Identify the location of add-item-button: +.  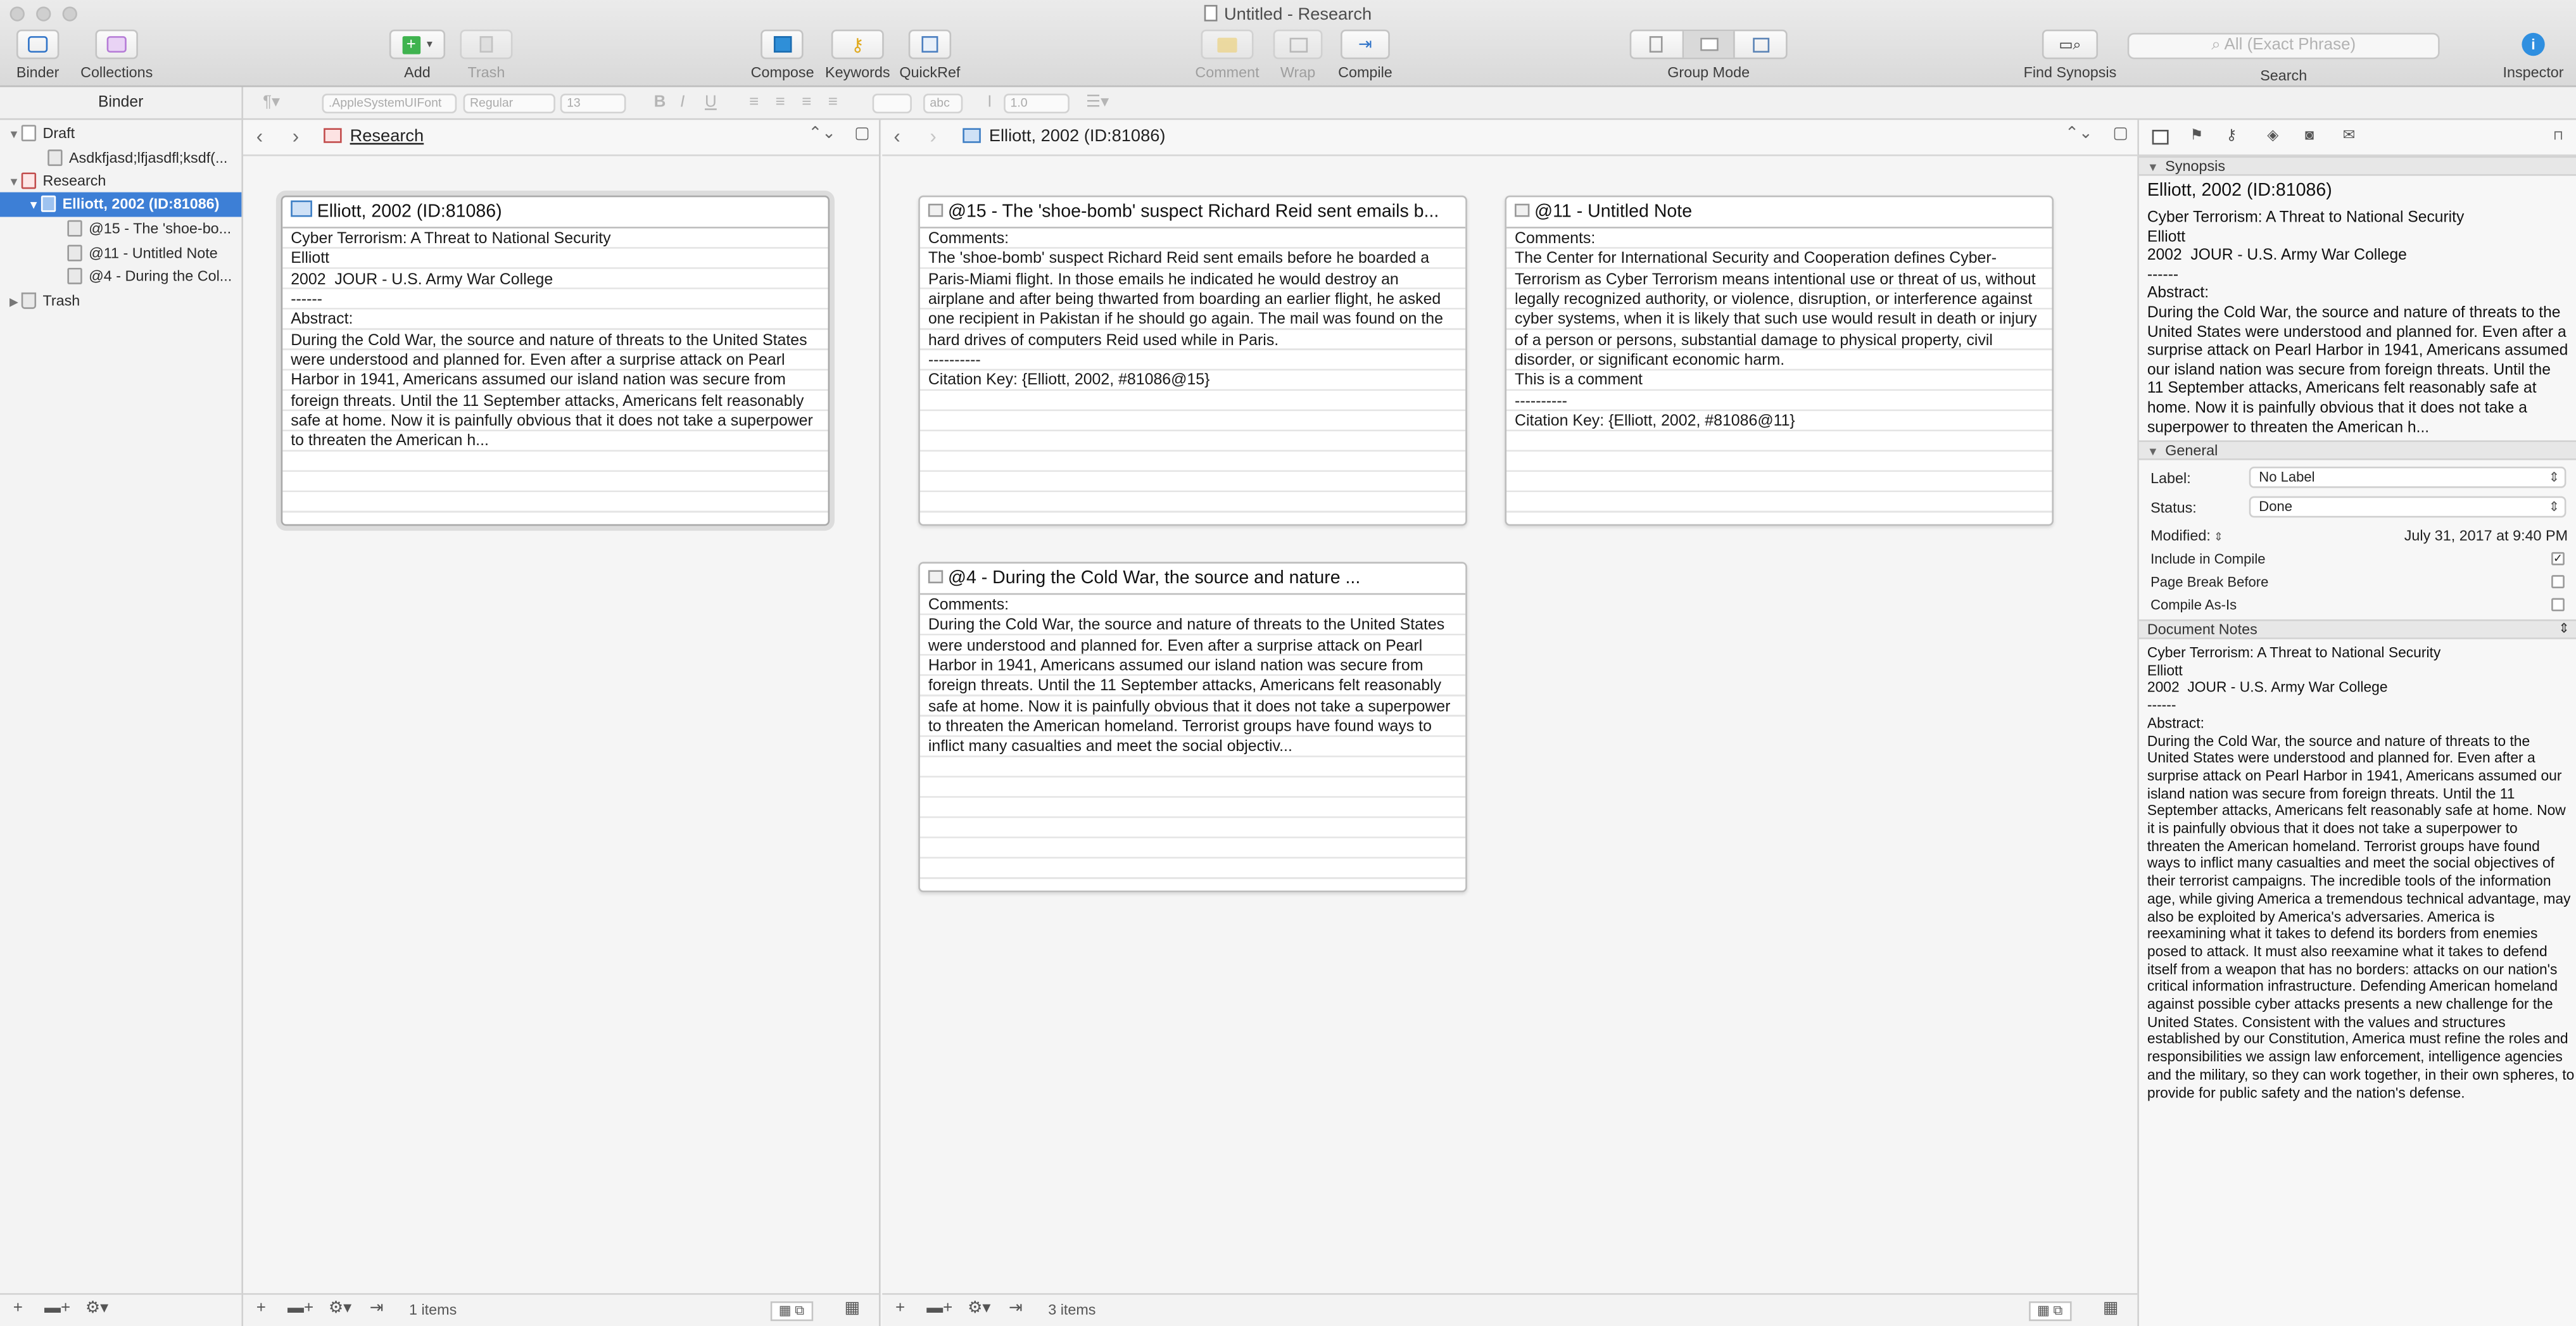
(18, 1308).